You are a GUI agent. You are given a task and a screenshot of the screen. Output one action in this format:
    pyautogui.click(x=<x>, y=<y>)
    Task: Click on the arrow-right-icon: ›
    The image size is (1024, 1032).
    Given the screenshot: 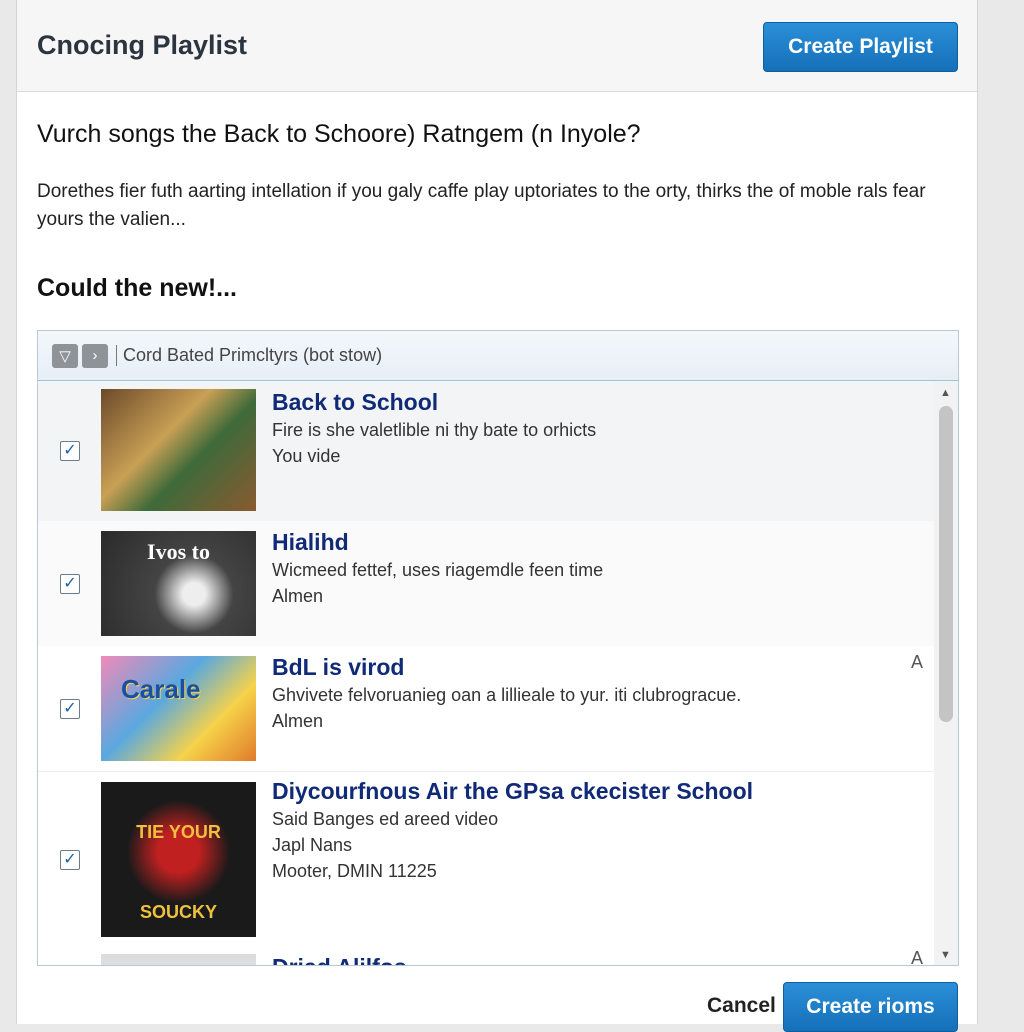 What is the action you would take?
    pyautogui.click(x=95, y=355)
    